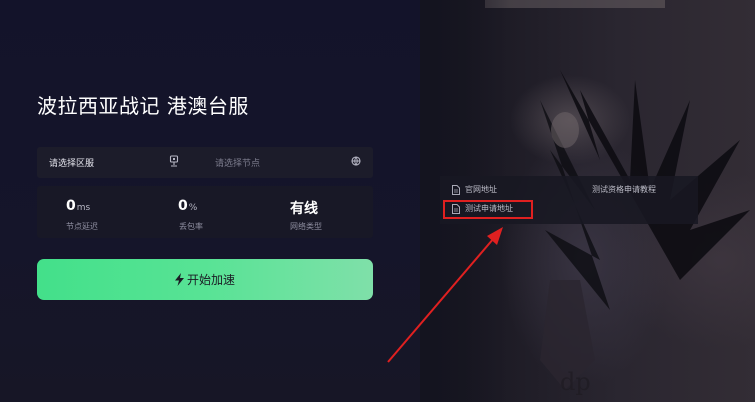  What do you see at coordinates (304, 209) in the screenshot?
I see `stat-network-type-value: 有线` at bounding box center [304, 209].